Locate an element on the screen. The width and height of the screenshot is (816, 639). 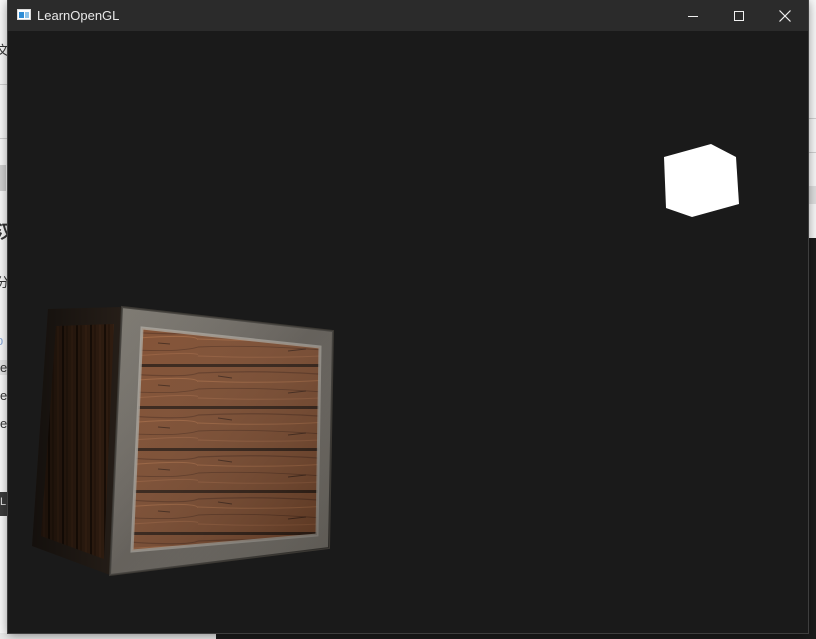
minimize-button is located at coordinates (693, 15).